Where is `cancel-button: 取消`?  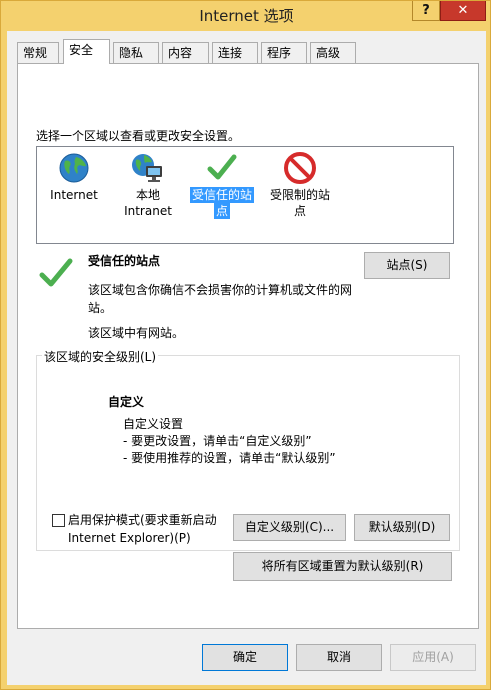
cancel-button: 取消 is located at coordinates (339, 657).